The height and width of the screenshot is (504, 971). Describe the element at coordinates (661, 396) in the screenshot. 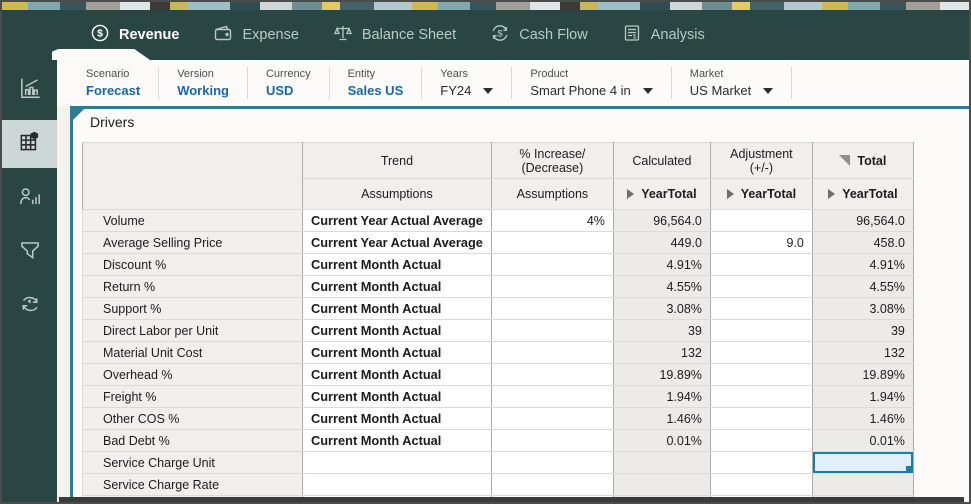

I see `calculated-cell: 1.94%` at that location.